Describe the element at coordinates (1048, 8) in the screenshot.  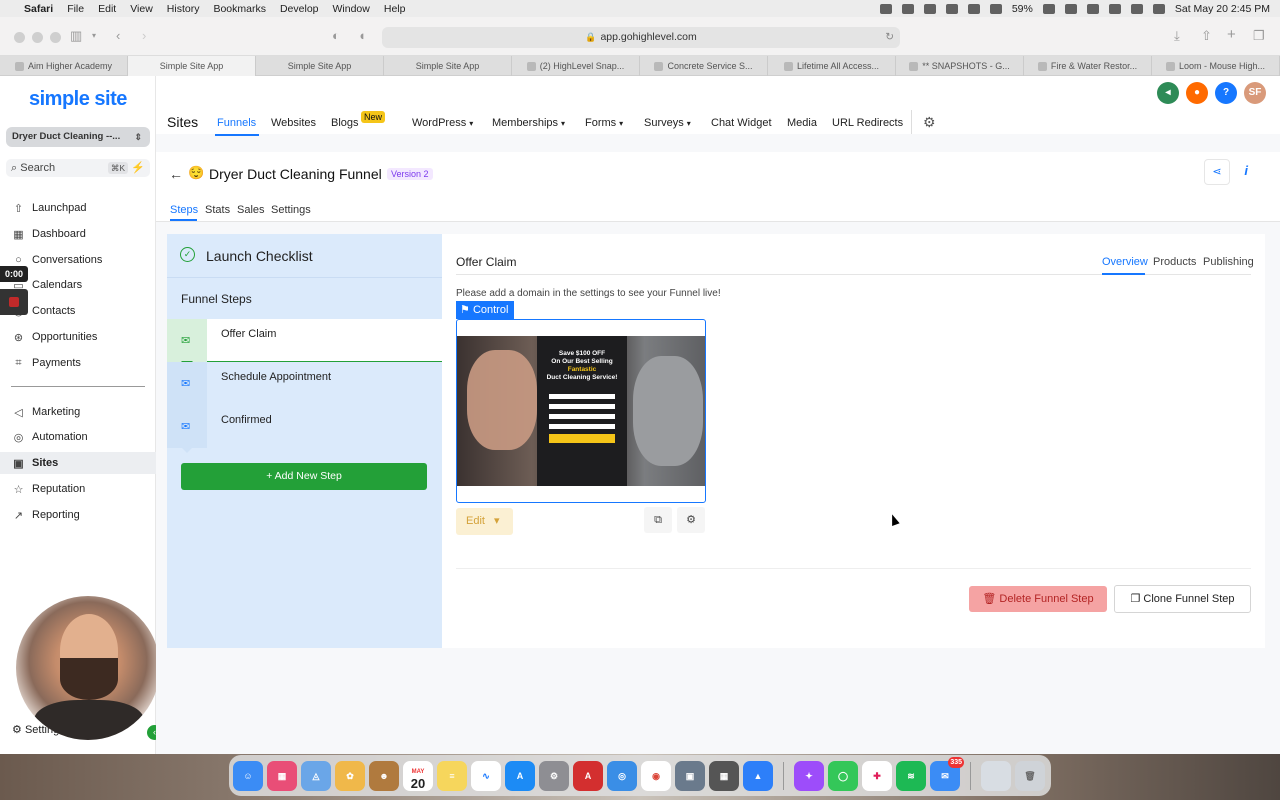
I see `battery-icon` at that location.